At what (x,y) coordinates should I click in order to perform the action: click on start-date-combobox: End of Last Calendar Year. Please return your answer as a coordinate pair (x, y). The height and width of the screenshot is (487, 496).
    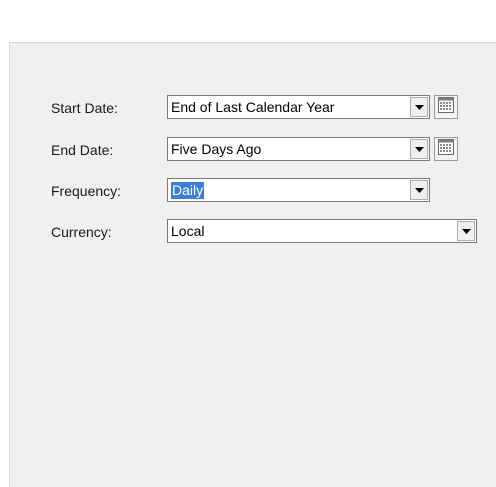
    Looking at the image, I should click on (298, 107).